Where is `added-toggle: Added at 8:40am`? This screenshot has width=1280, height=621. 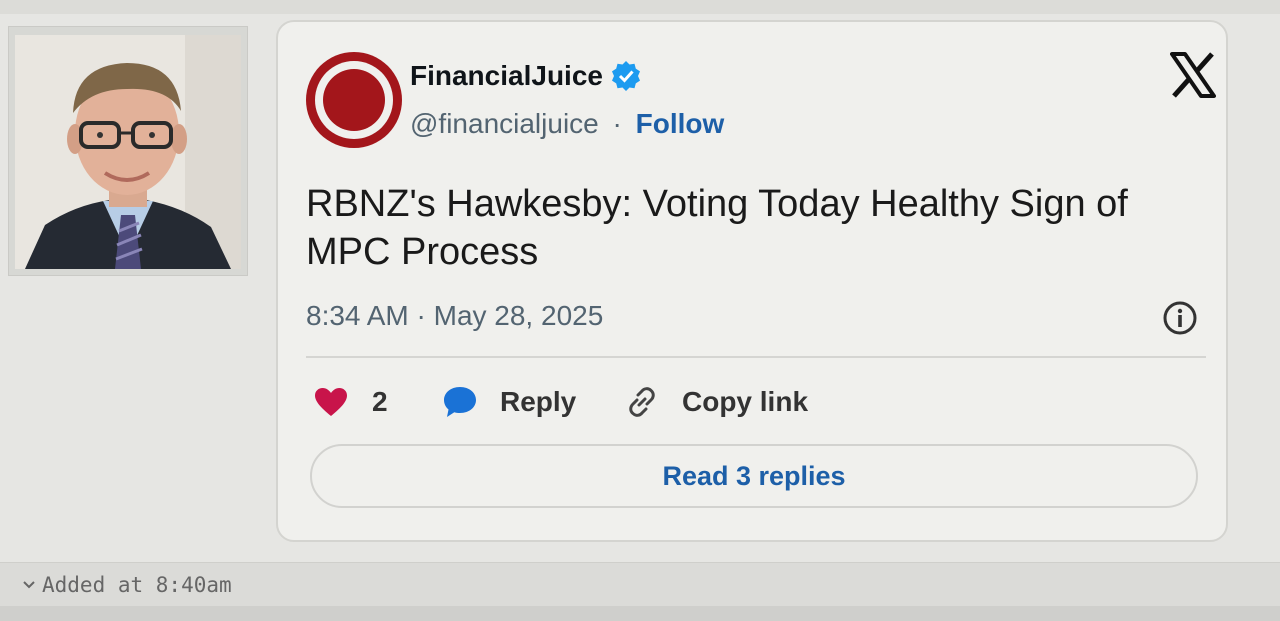
added-toggle: Added at 8:40am is located at coordinates (127, 585).